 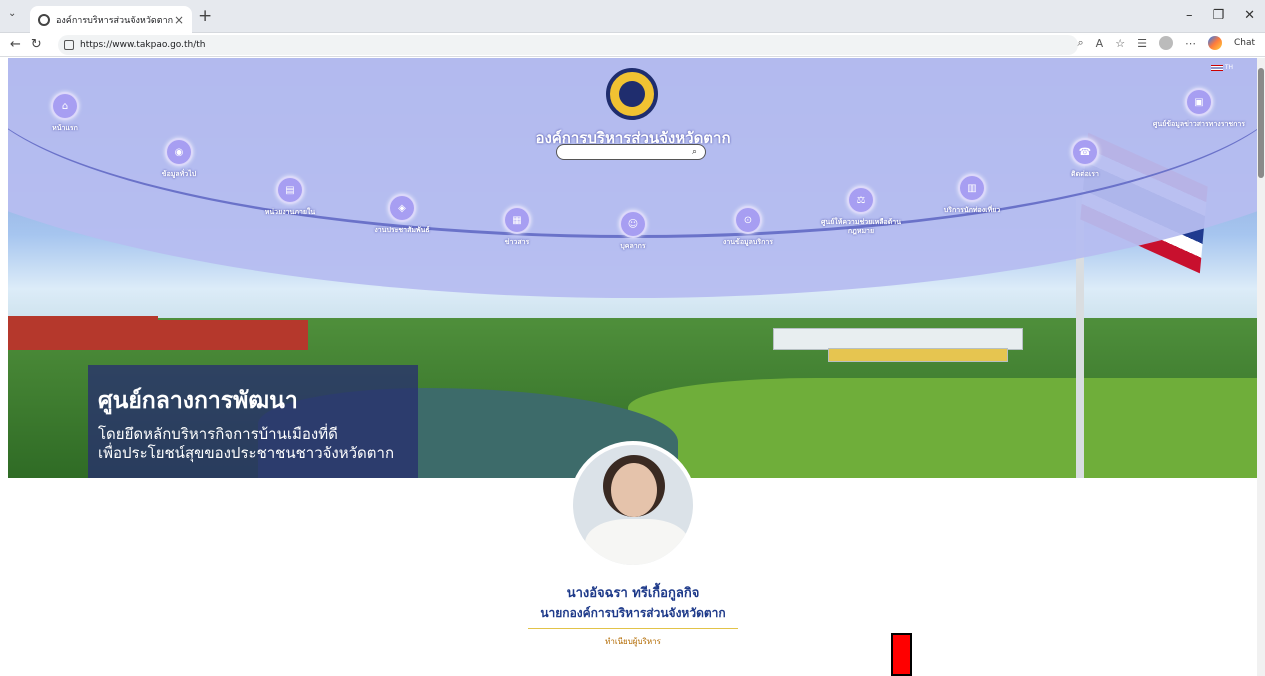 I want to click on tab-list-chevron-icon: ⌄, so click(x=12, y=13).